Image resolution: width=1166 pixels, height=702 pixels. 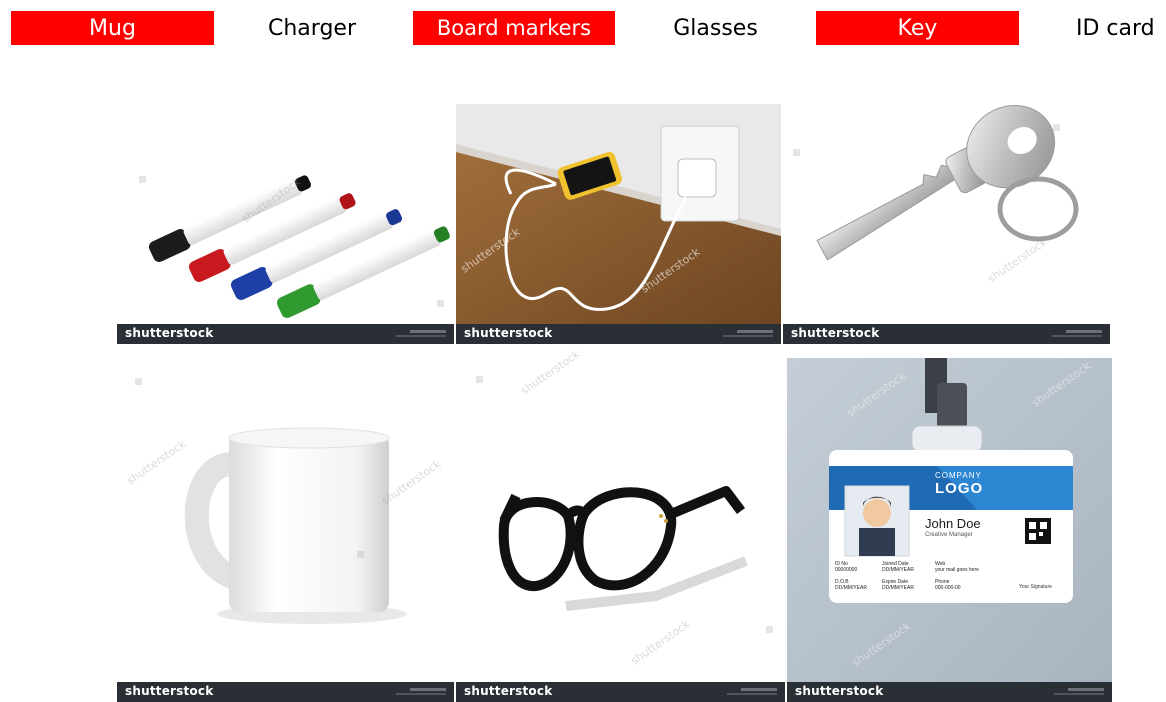 What do you see at coordinates (623, 548) in the screenshot?
I see `glasses-image` at bounding box center [623, 548].